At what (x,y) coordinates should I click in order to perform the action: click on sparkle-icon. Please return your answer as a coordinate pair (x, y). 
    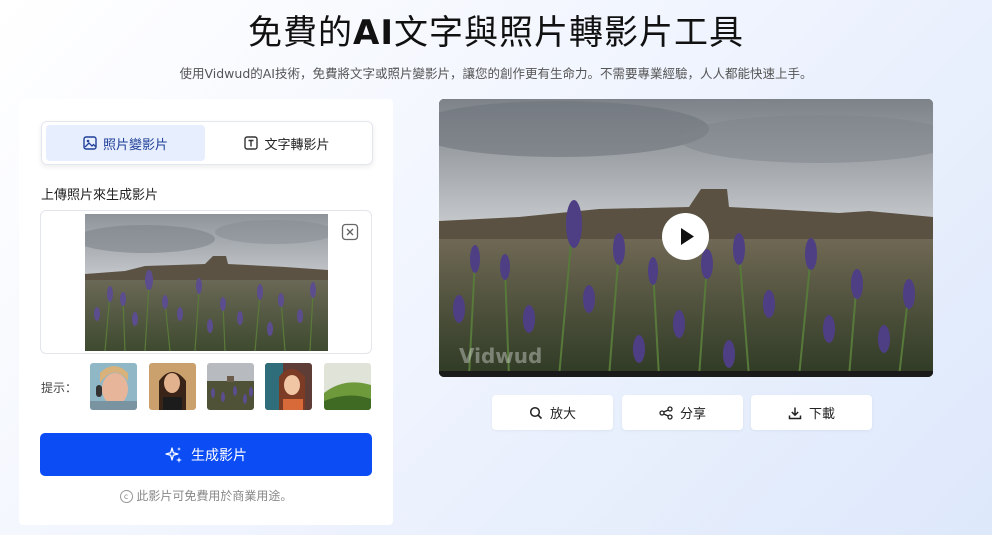
    Looking at the image, I should click on (173, 454).